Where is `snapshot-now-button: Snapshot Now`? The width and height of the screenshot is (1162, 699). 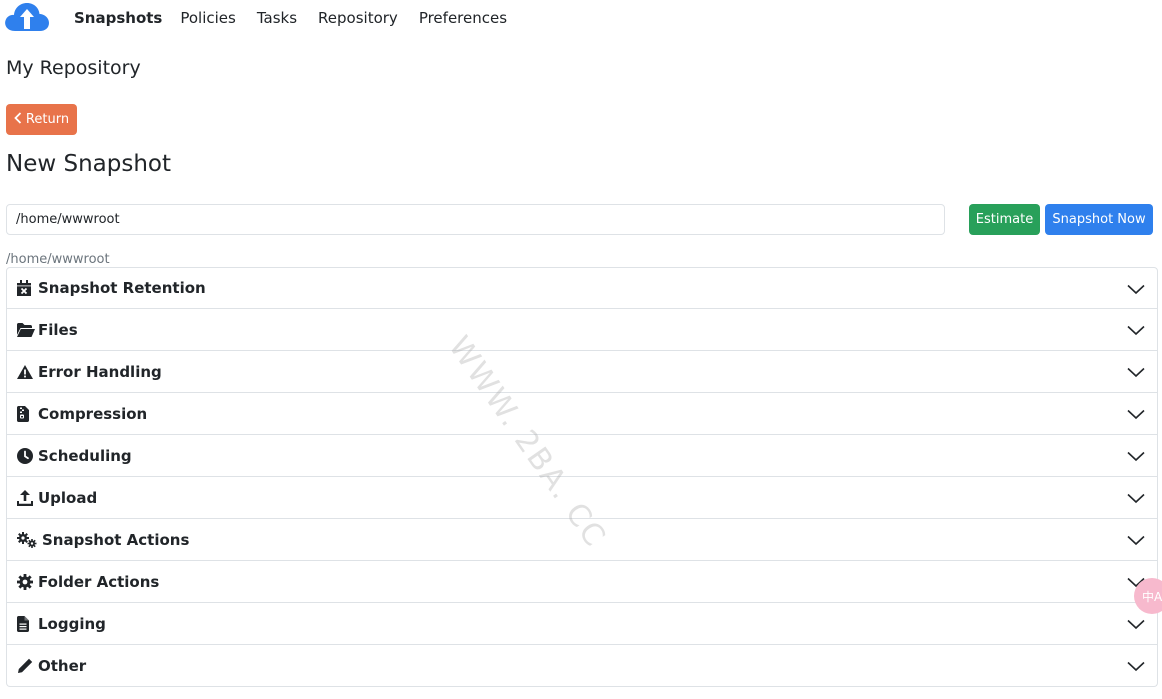 snapshot-now-button: Snapshot Now is located at coordinates (1099, 219).